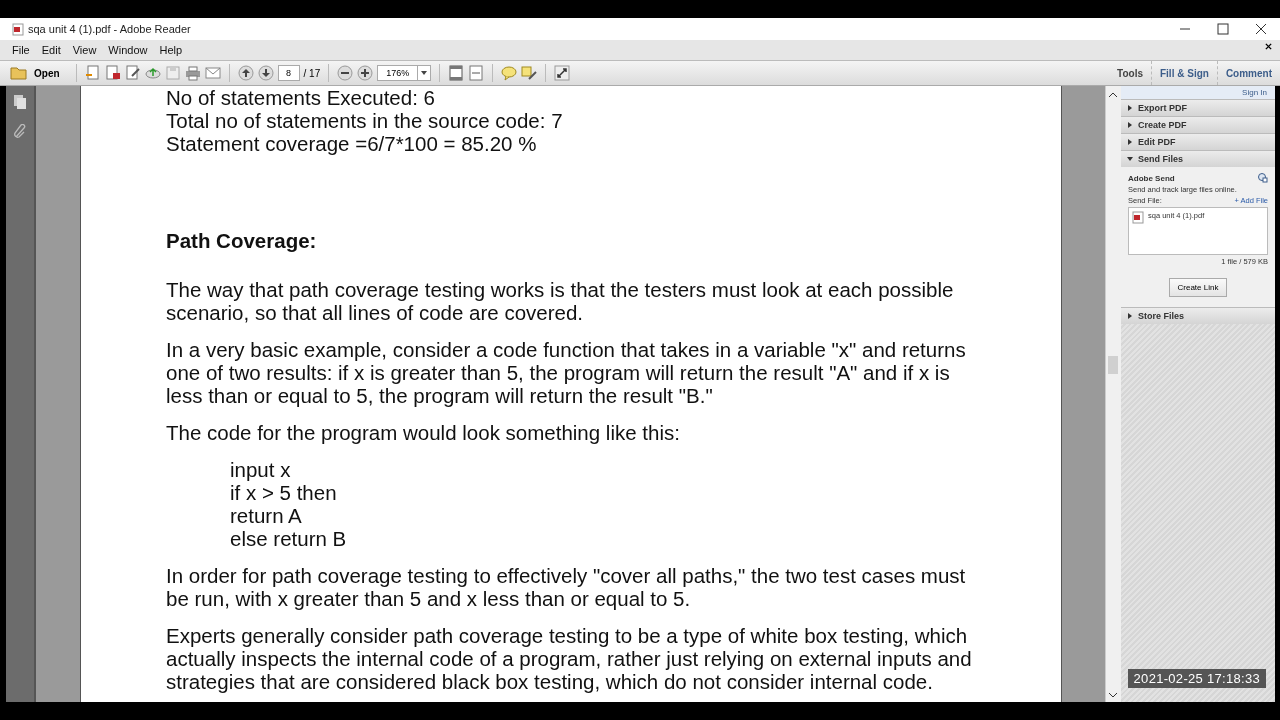  Describe the element at coordinates (352, 143) in the screenshot. I see `text-line: Statement coverage =6/7*100 = 85.20 %` at that location.